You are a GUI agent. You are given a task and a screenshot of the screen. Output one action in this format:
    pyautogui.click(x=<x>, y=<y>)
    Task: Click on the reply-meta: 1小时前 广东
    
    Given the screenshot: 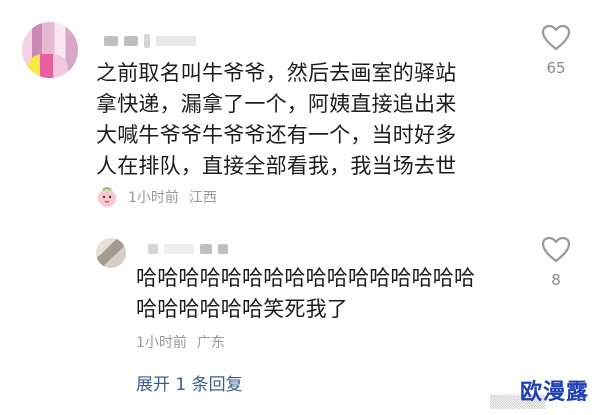 What is the action you would take?
    pyautogui.click(x=180, y=342)
    